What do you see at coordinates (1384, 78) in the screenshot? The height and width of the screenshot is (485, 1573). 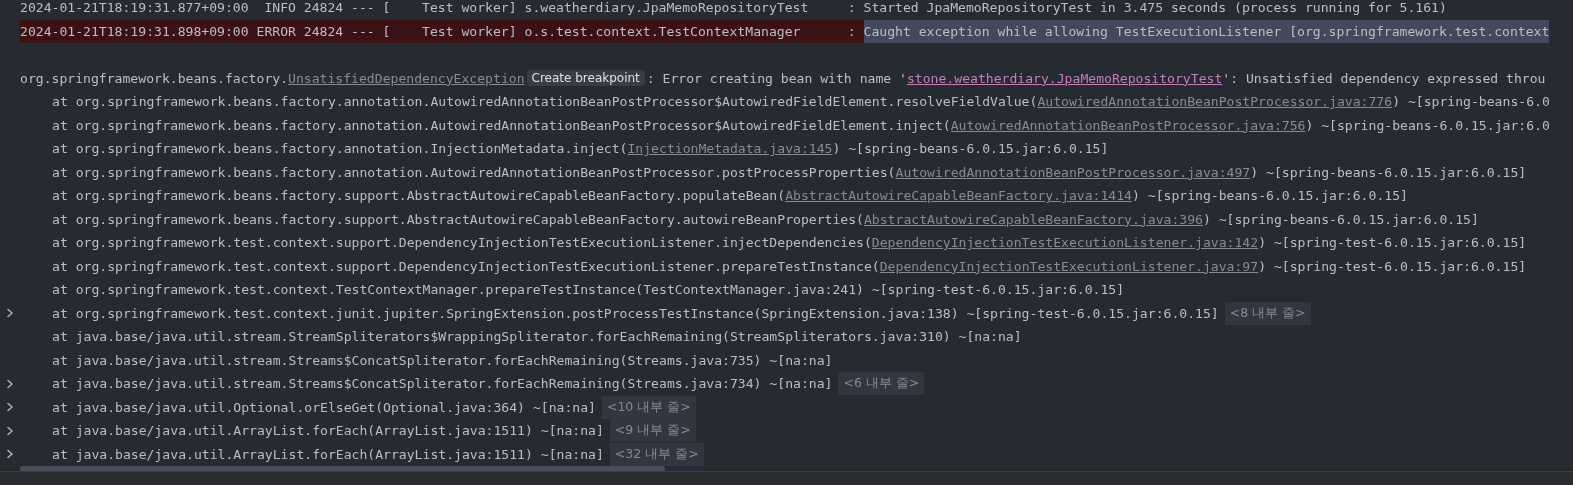 I see `log-text: ': Unsatisfied dependency expressed throu` at bounding box center [1384, 78].